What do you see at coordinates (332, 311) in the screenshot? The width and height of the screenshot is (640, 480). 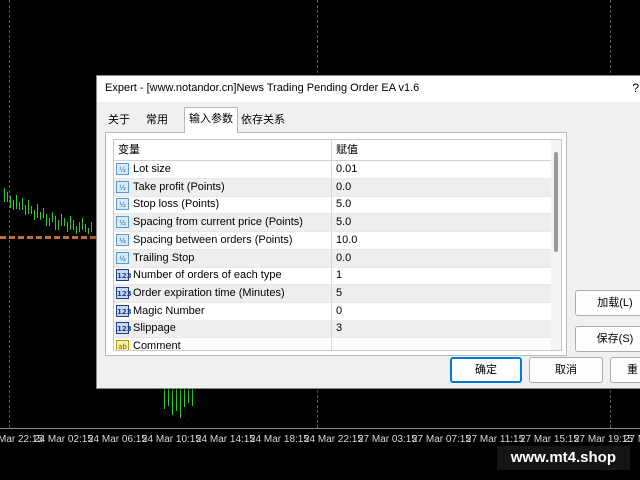 I see `table-row: 123 Magic Number 0` at bounding box center [332, 311].